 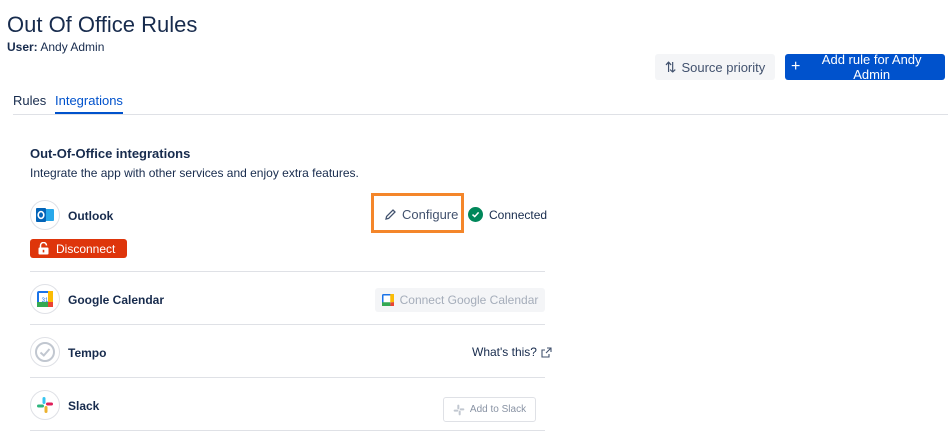 What do you see at coordinates (287, 352) in the screenshot?
I see `integration-row-tempo: Tempo` at bounding box center [287, 352].